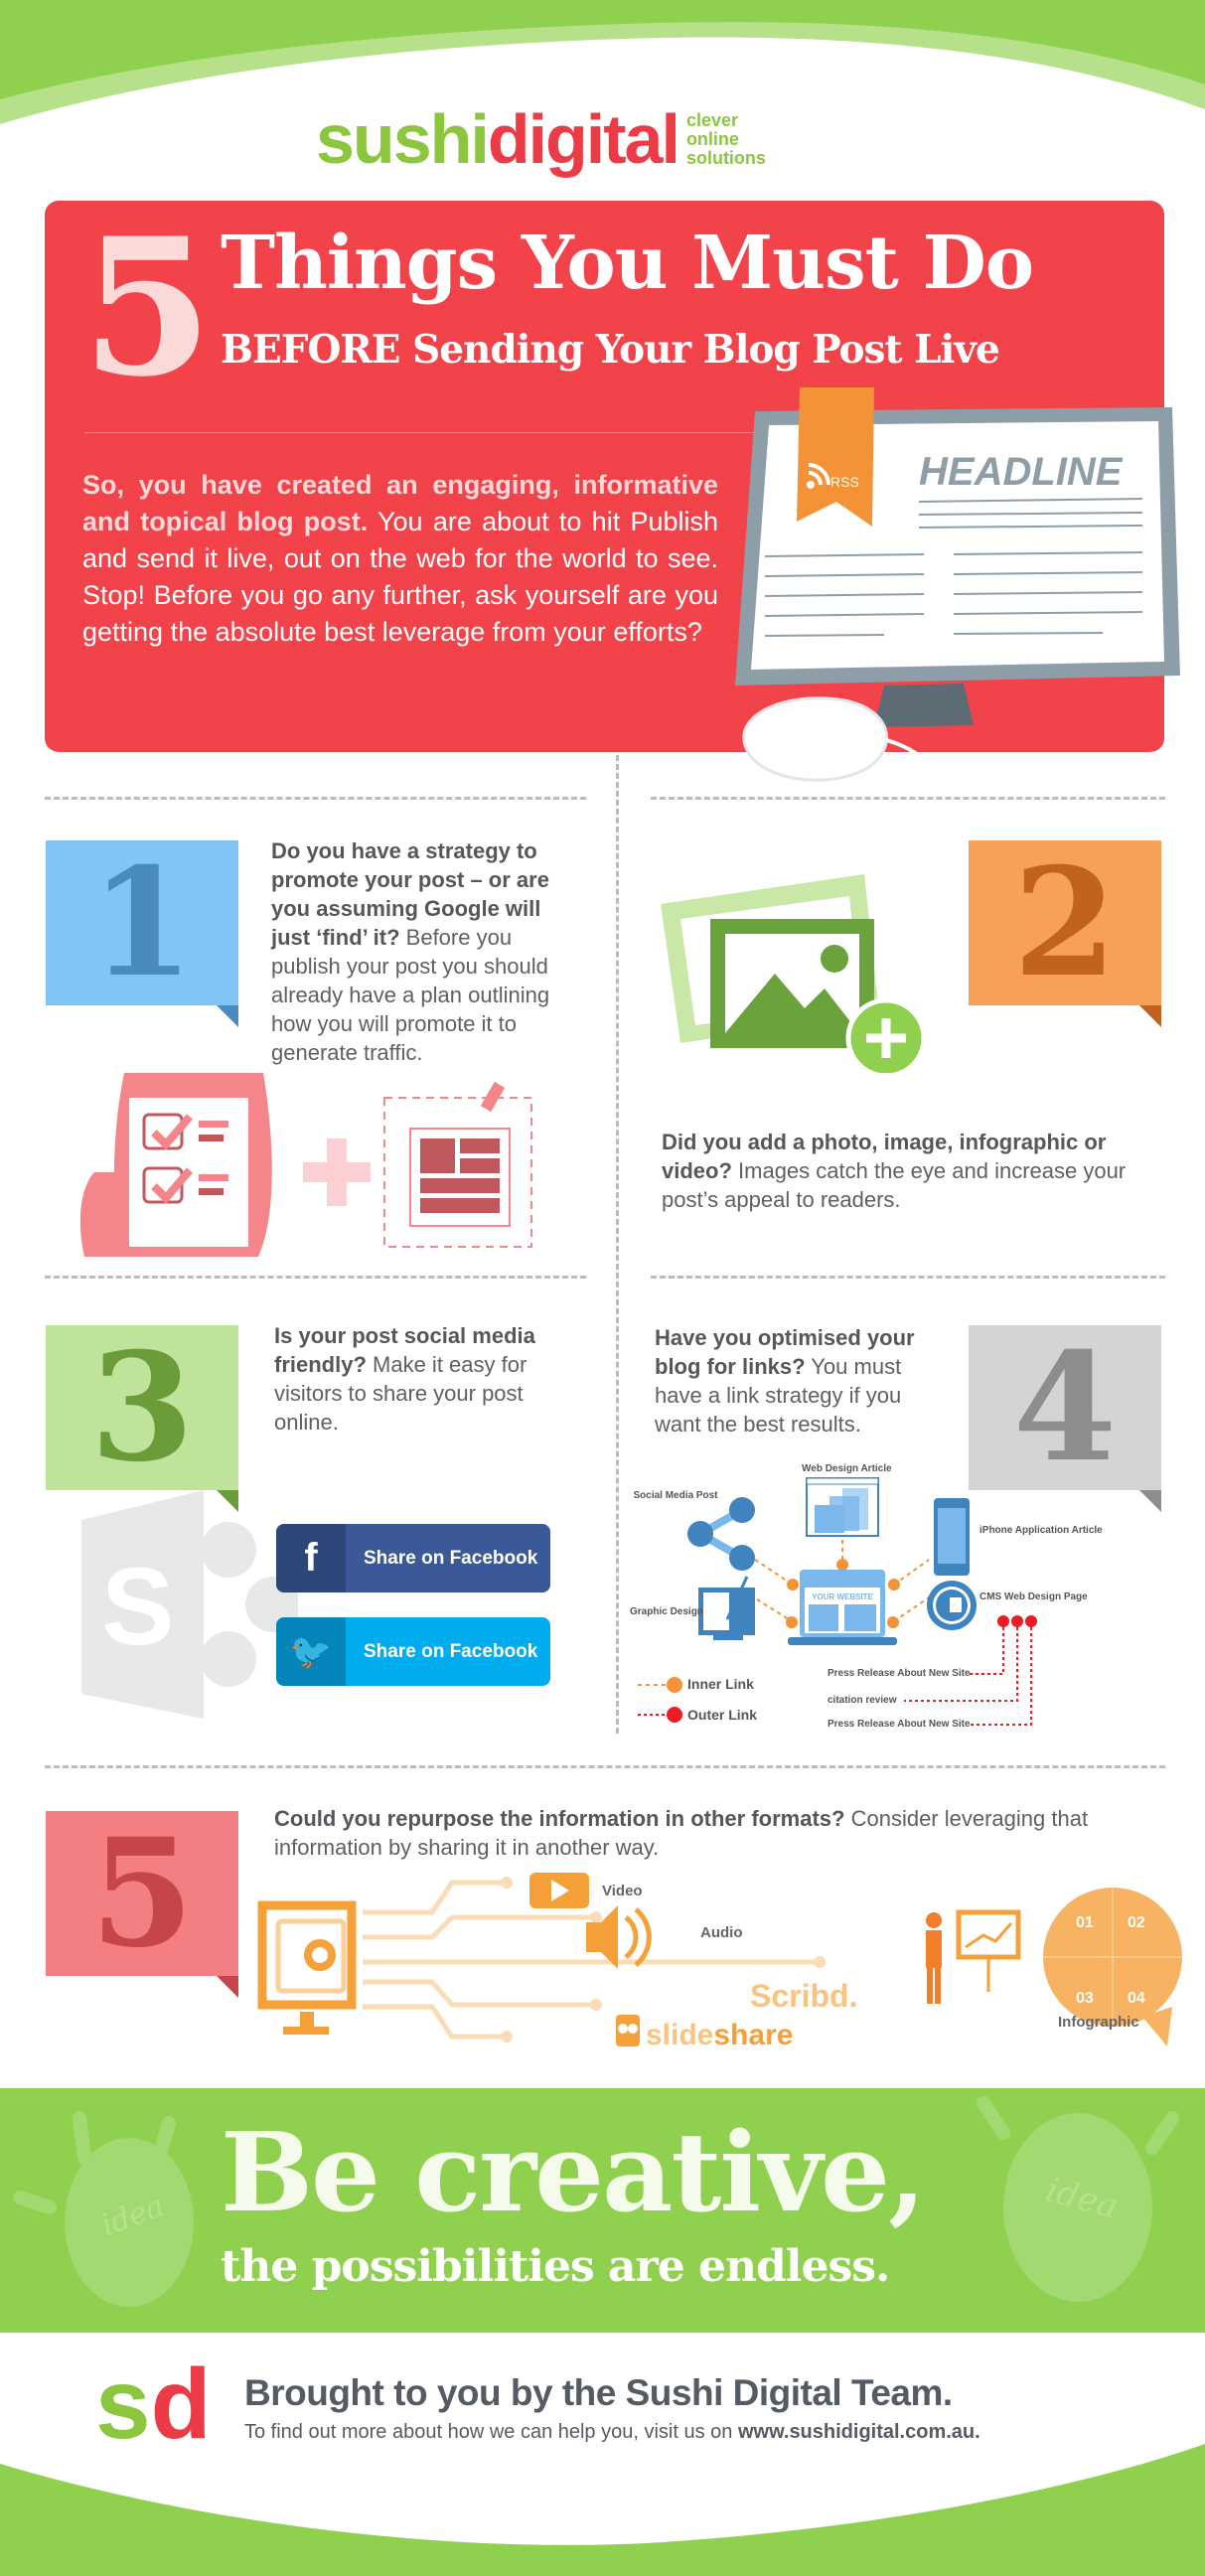  Describe the element at coordinates (1085, 1922) in the screenshot. I see `svg-text: 01` at that location.